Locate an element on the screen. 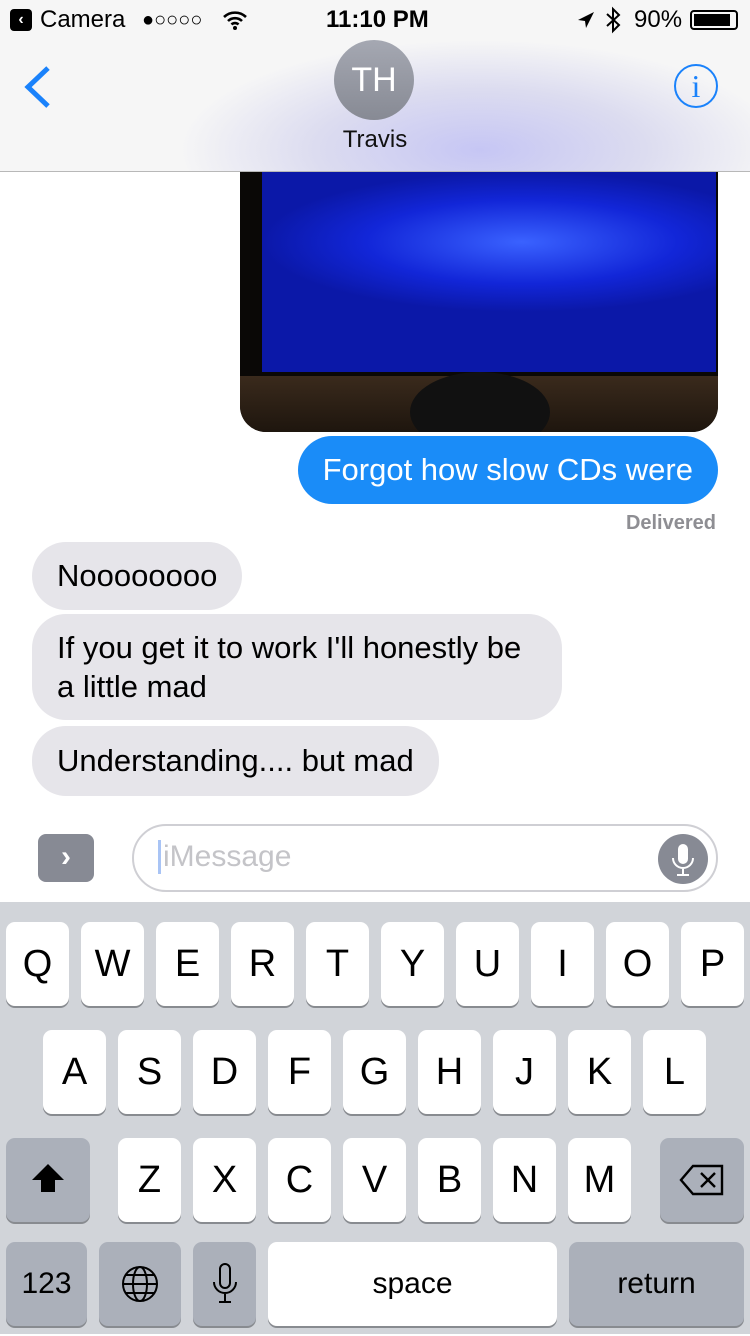 The height and width of the screenshot is (1336, 750). shift-key is located at coordinates (48, 1180).